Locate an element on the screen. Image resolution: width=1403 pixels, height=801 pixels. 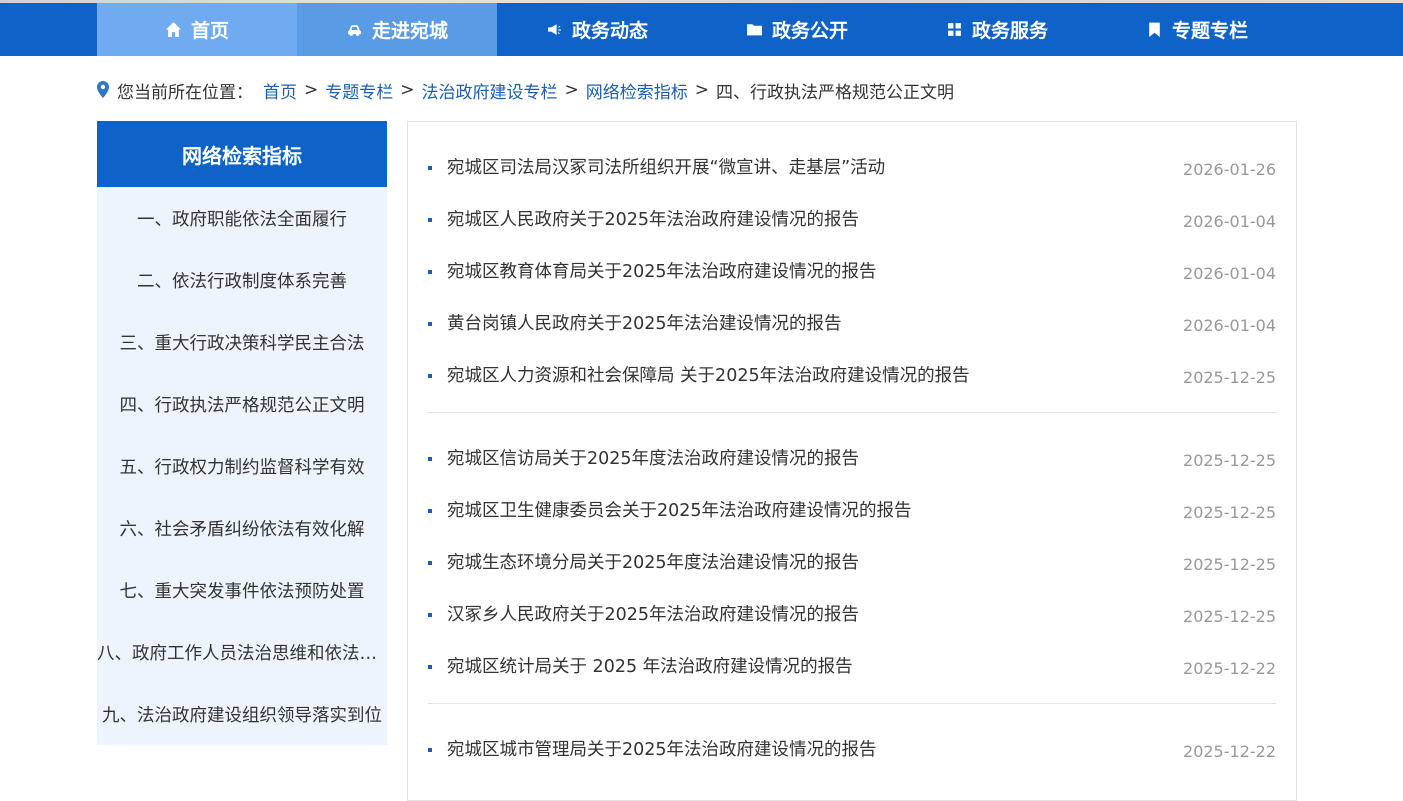
article-title-wrap: 宛城区人力资源和社会保障局 关于2025年法治政府建设情况的报告 is located at coordinates (699, 374).